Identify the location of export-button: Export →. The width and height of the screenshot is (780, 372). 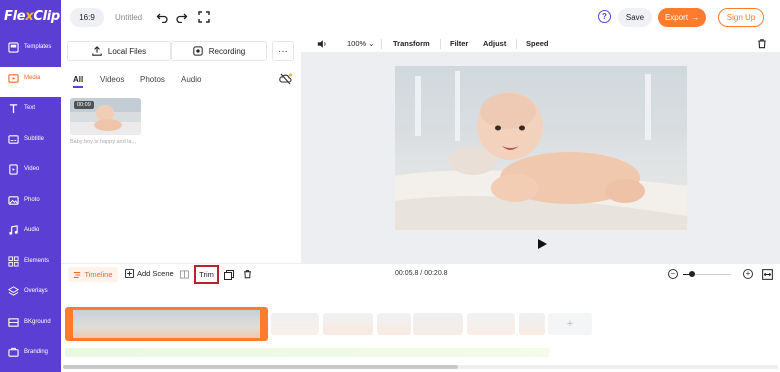
(682, 17).